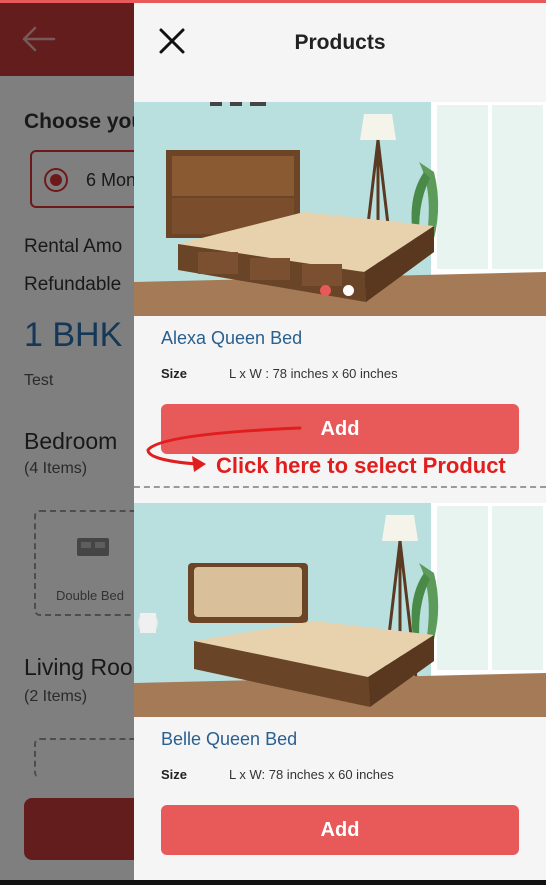  I want to click on carousel-dot-active, so click(325, 290).